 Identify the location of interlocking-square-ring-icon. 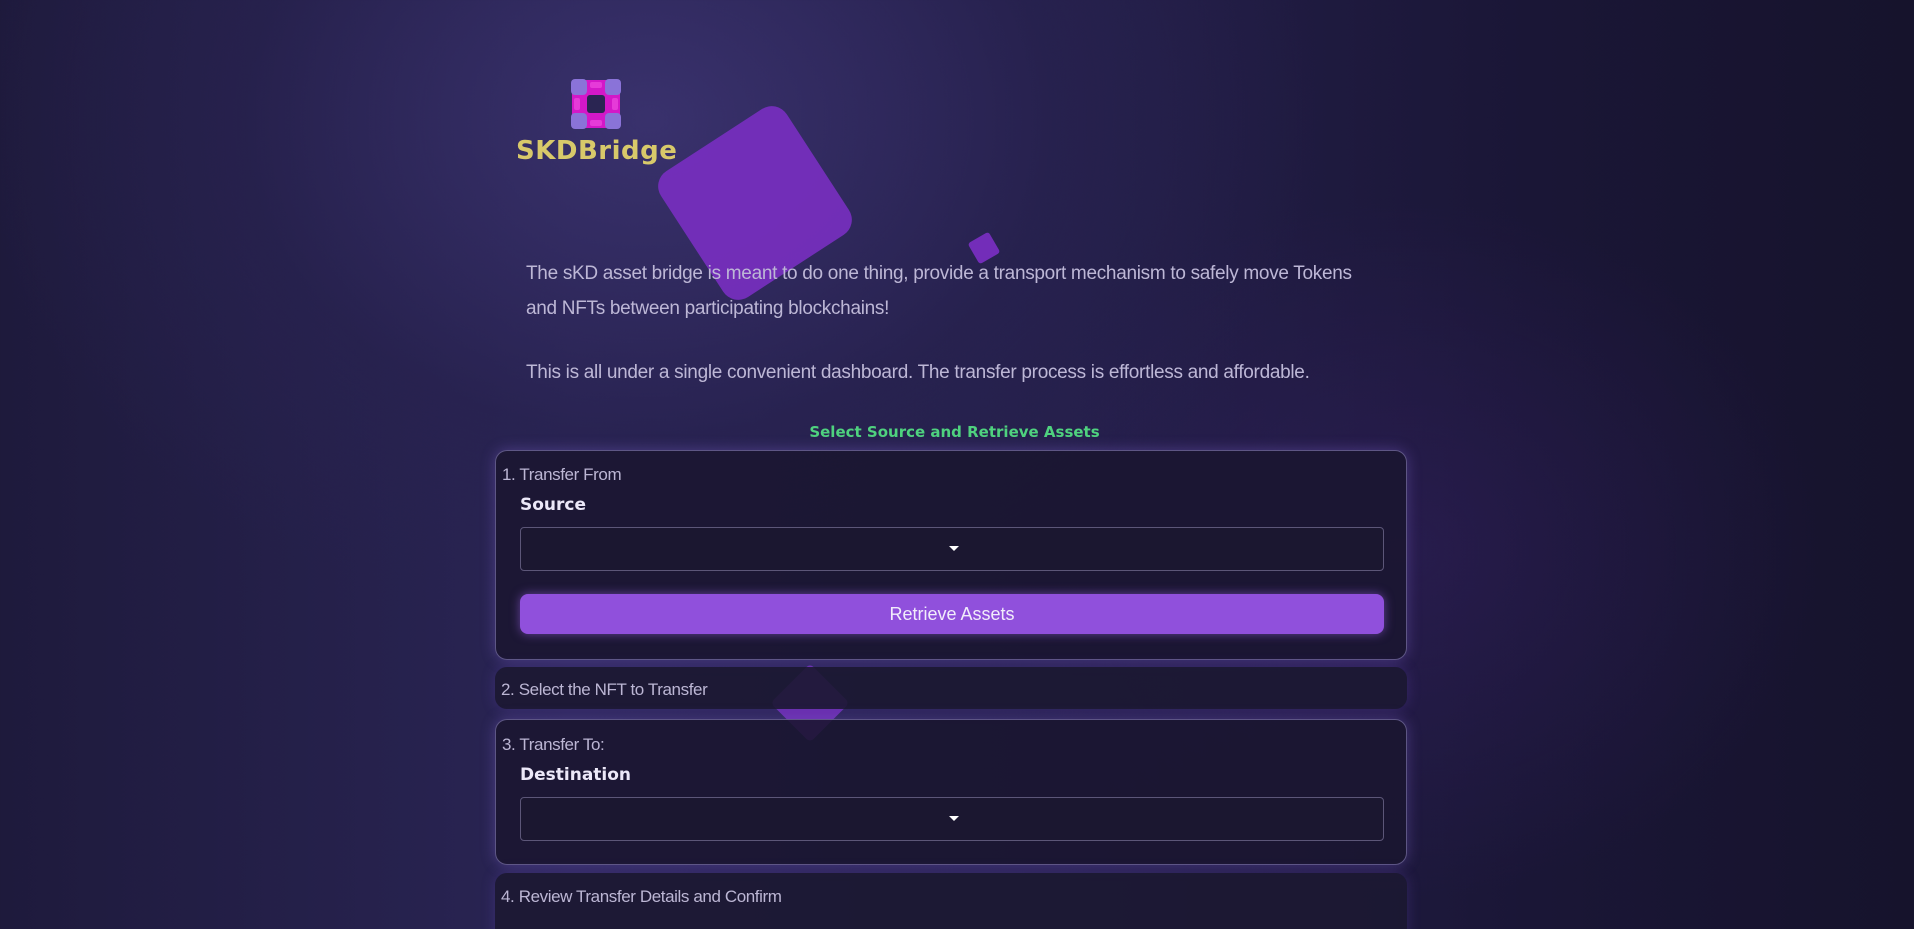
(596, 104).